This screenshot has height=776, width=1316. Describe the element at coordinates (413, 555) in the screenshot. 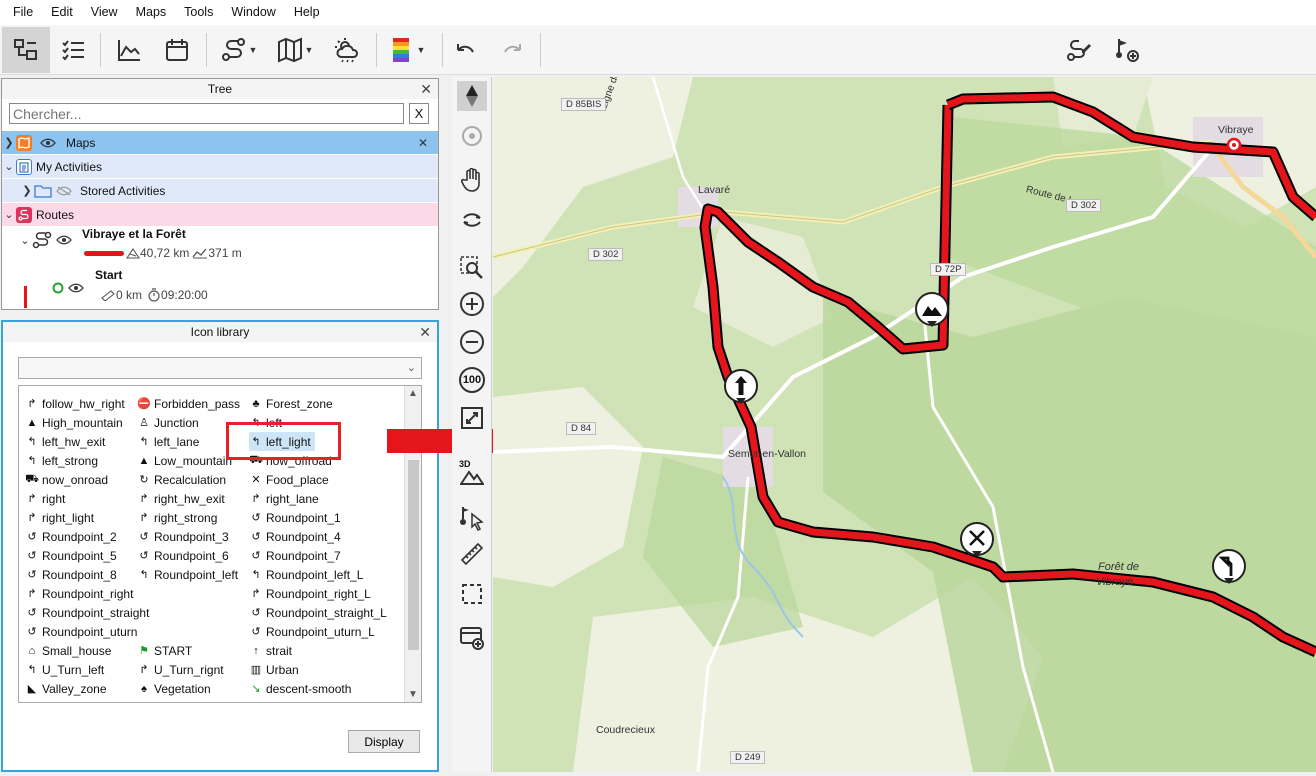

I see `scroll-thumb` at that location.